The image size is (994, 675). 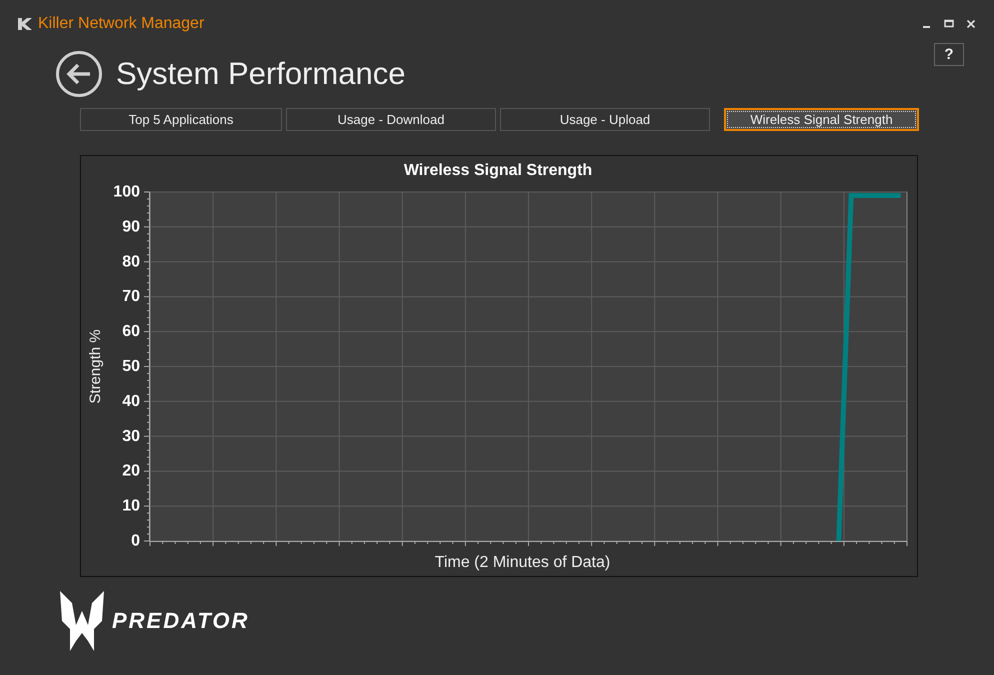 What do you see at coordinates (605, 119) in the screenshot?
I see `tab: Usage - Upload` at bounding box center [605, 119].